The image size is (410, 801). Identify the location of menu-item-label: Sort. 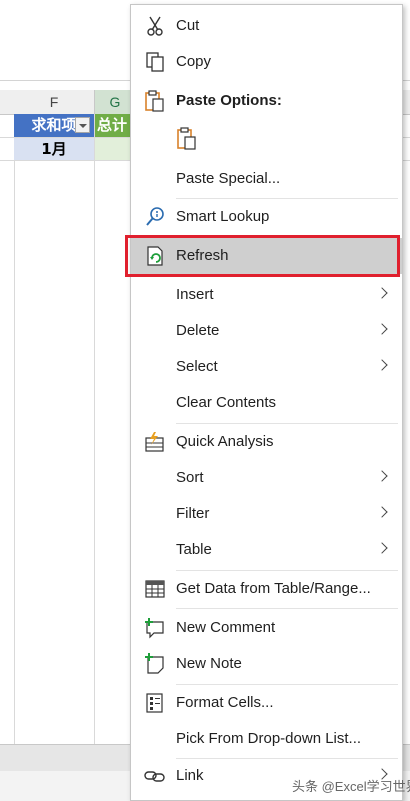
(190, 477).